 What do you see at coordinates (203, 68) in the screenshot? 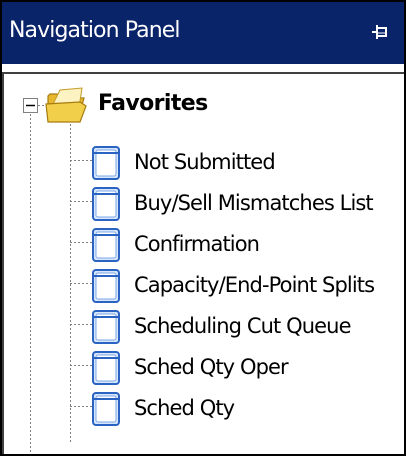
I see `title-divider` at bounding box center [203, 68].